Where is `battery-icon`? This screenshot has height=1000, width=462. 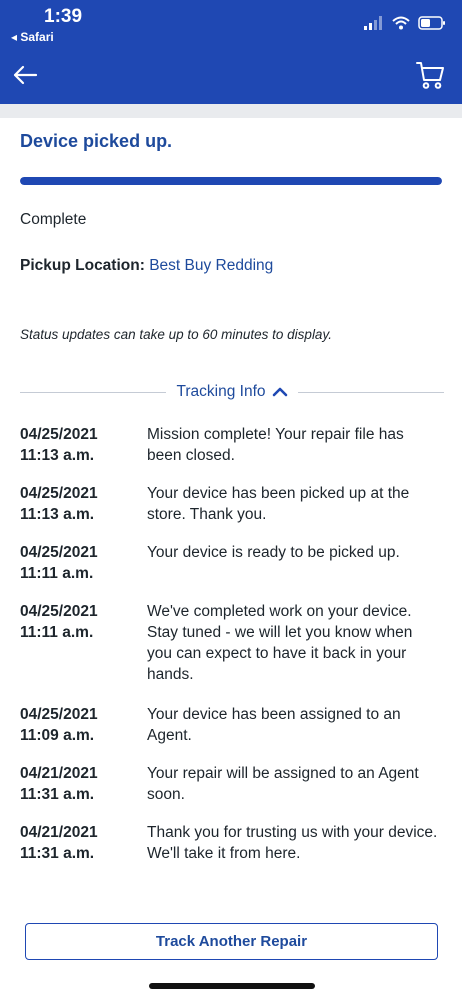 battery-icon is located at coordinates (431, 23).